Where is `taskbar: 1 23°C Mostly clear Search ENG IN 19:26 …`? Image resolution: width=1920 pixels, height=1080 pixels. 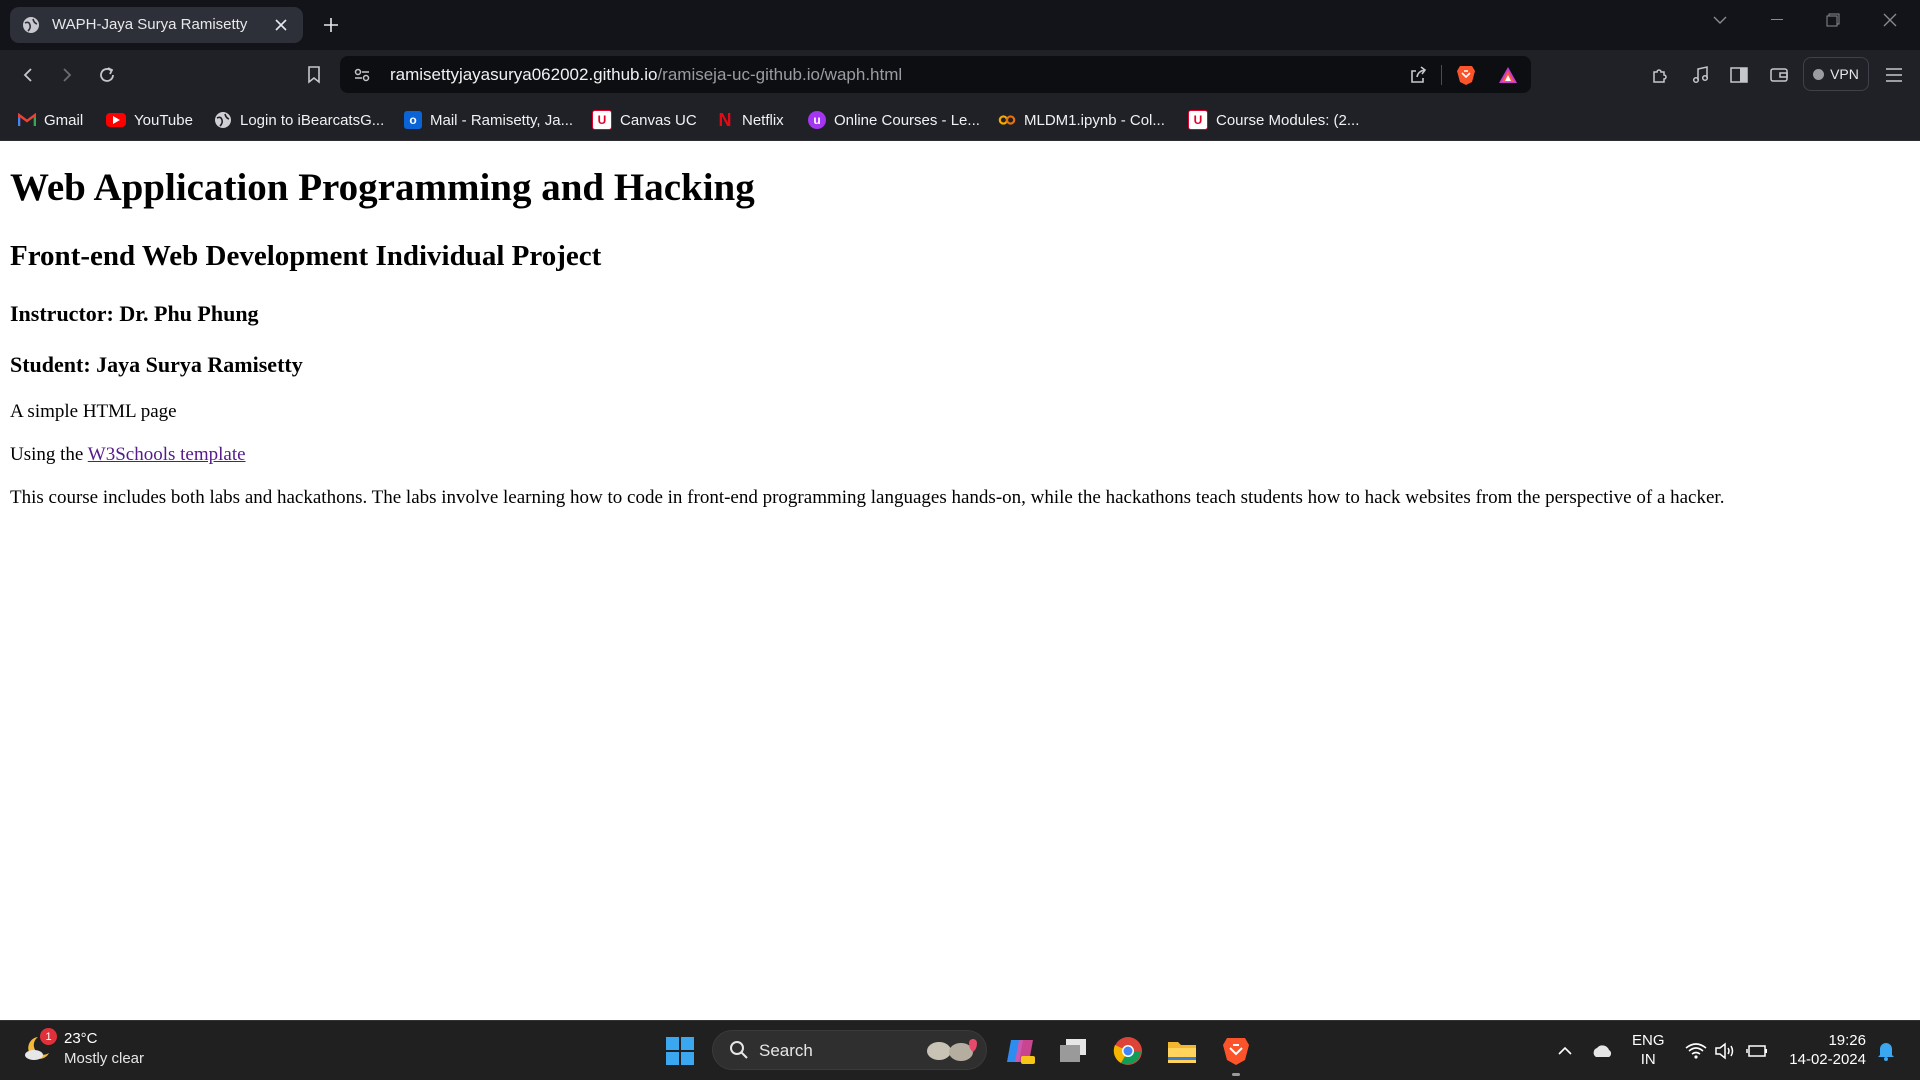 taskbar: 1 23°C Mostly clear Search ENG IN 19:26 … is located at coordinates (960, 1050).